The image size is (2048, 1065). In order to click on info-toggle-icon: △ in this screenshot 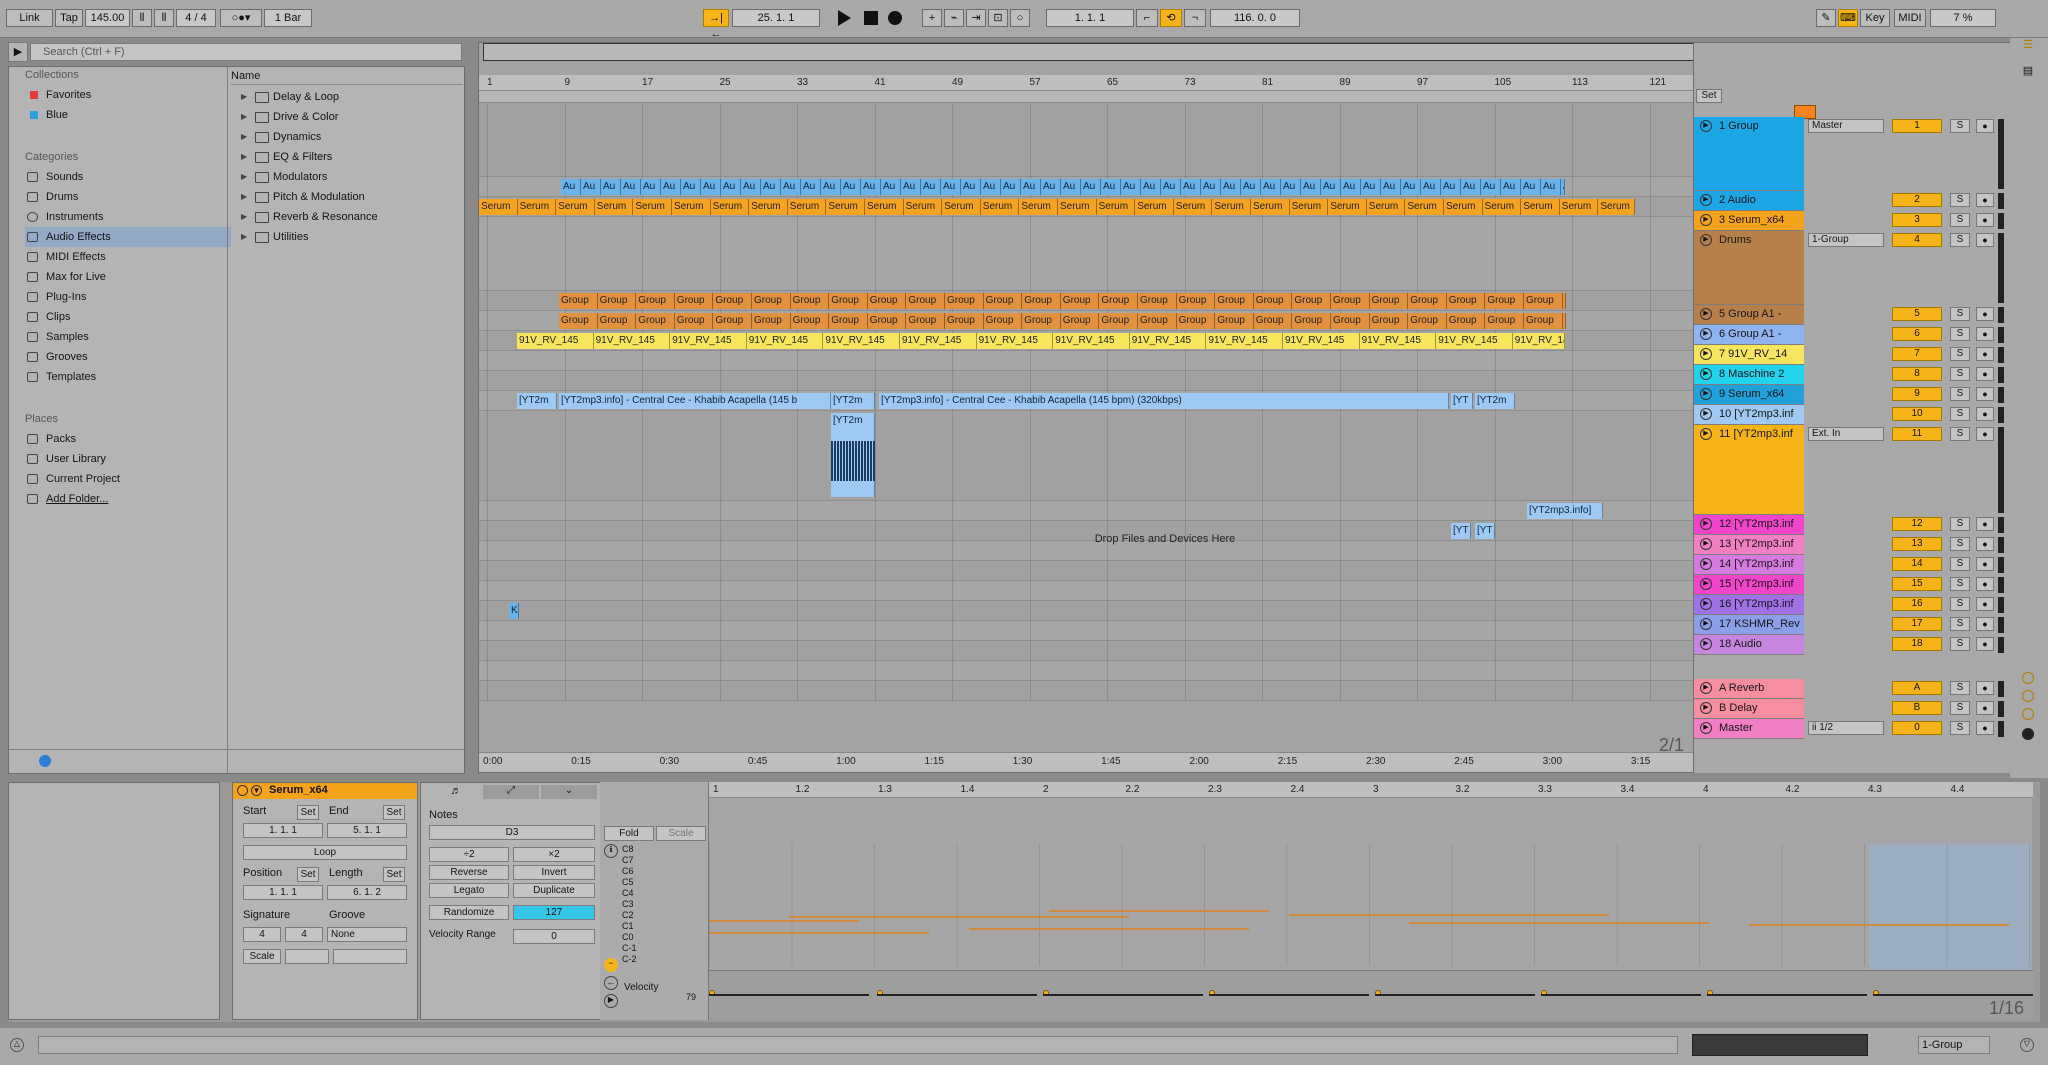, I will do `click(17, 1045)`.